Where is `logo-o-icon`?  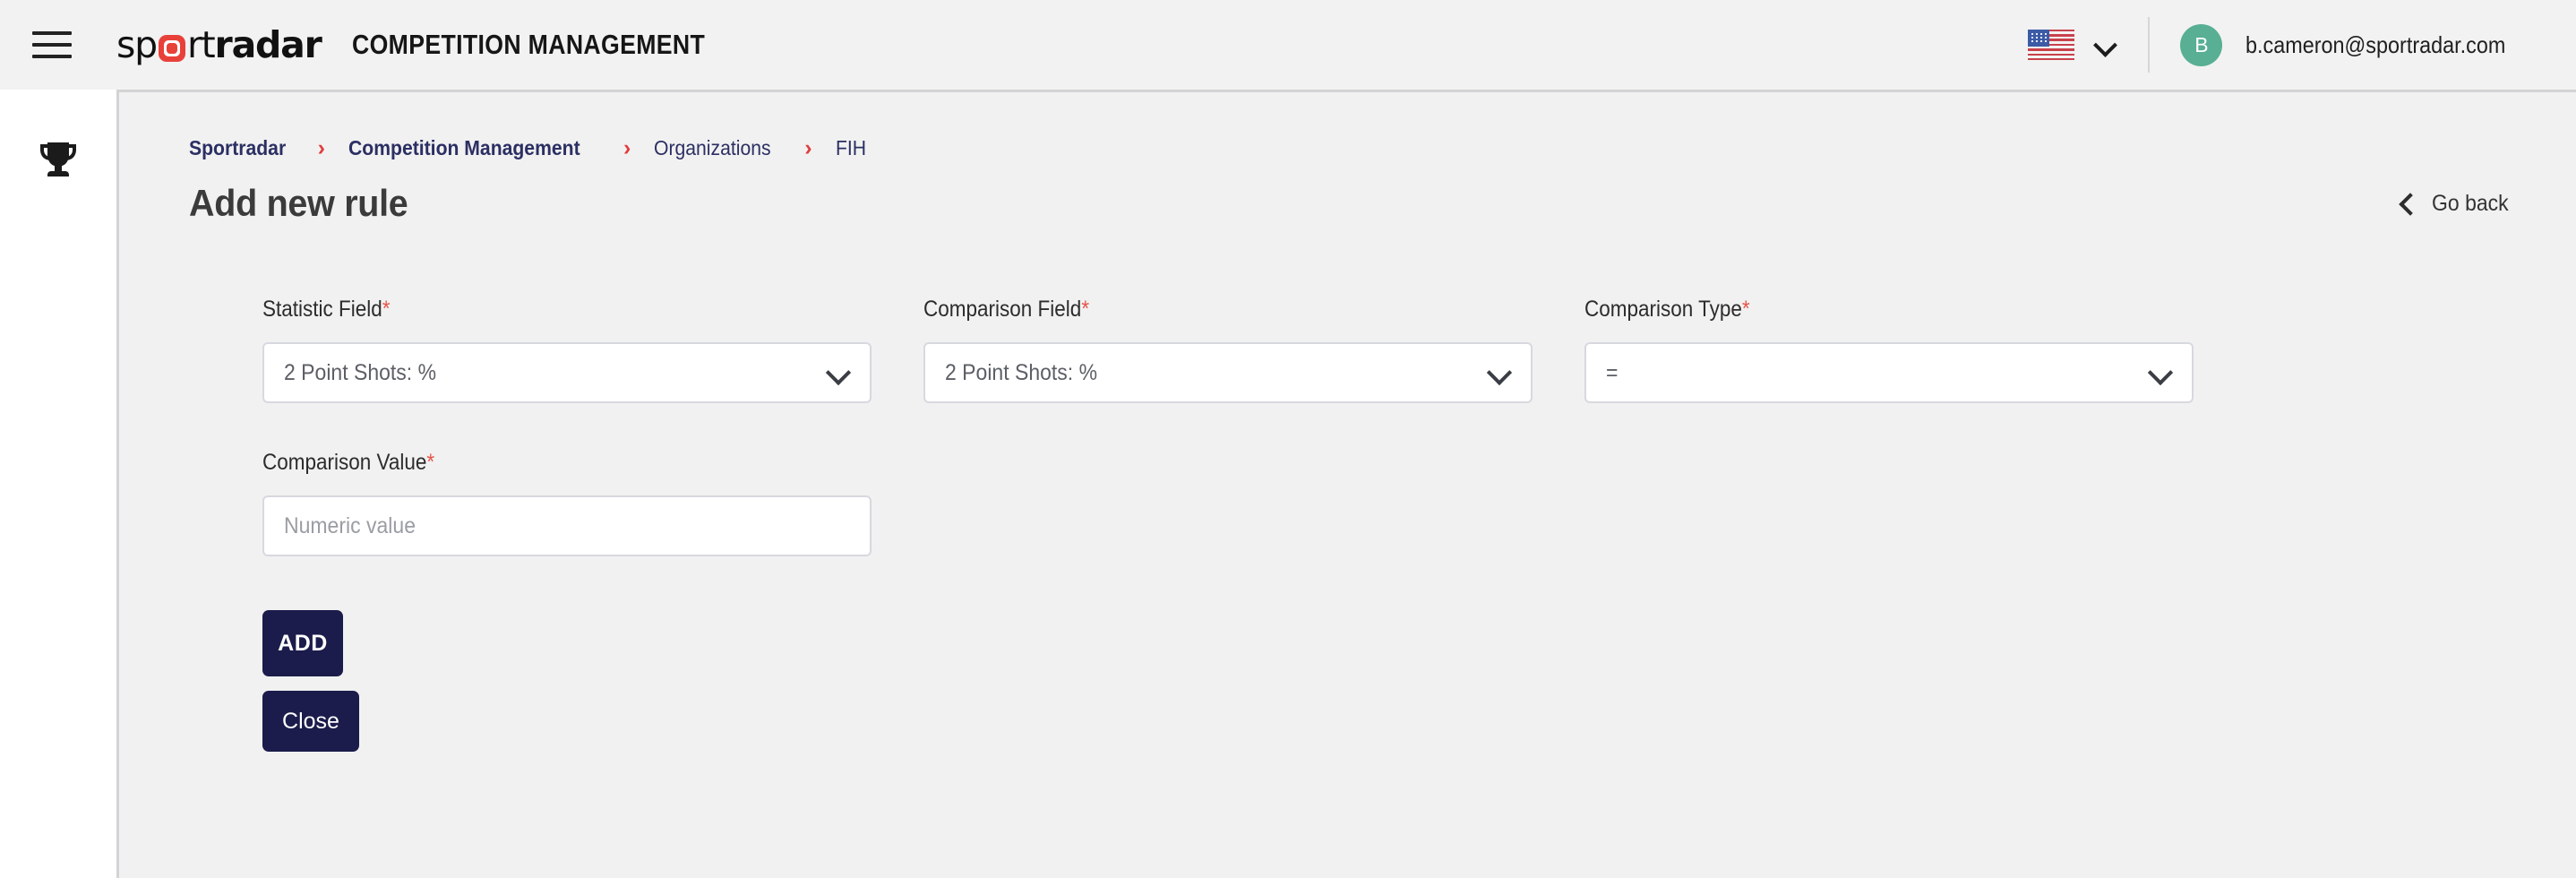 logo-o-icon is located at coordinates (172, 48).